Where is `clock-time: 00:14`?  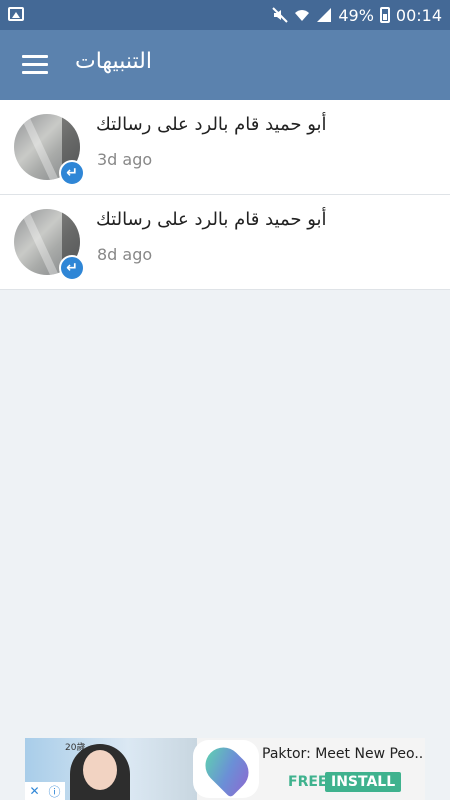 clock-time: 00:14 is located at coordinates (418, 15).